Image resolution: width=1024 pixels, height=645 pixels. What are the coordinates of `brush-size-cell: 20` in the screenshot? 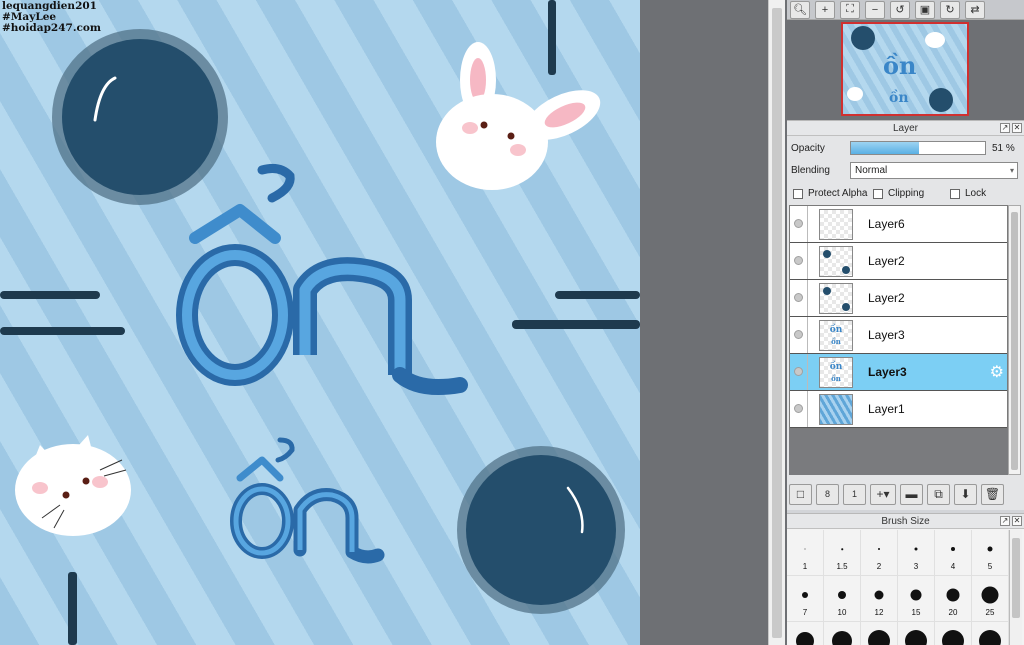 It's located at (953, 599).